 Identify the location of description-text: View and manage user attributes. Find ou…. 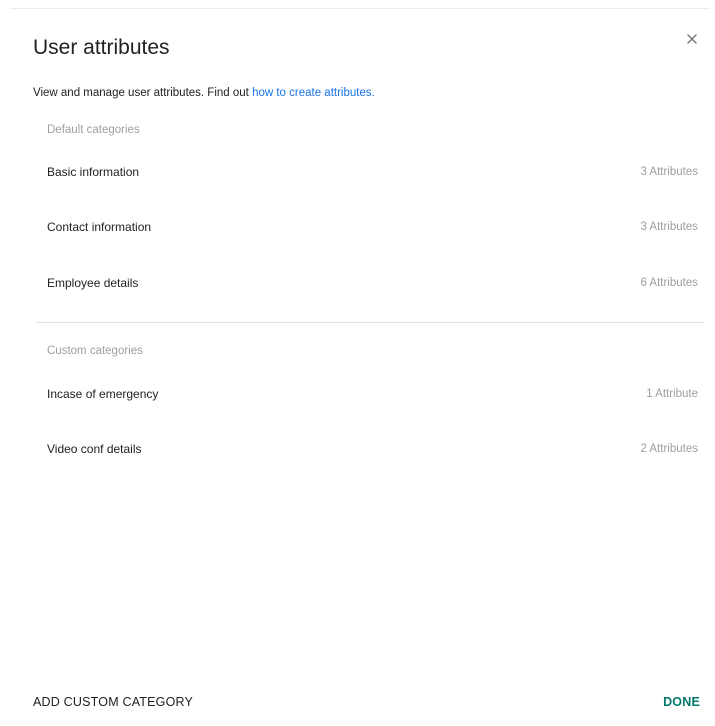
(143, 93).